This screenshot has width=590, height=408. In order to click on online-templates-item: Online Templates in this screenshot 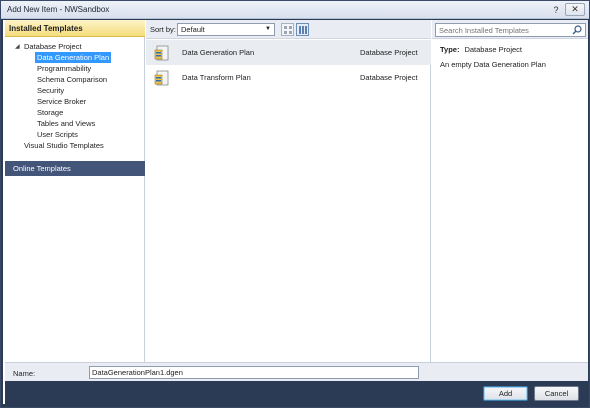, I will do `click(75, 168)`.